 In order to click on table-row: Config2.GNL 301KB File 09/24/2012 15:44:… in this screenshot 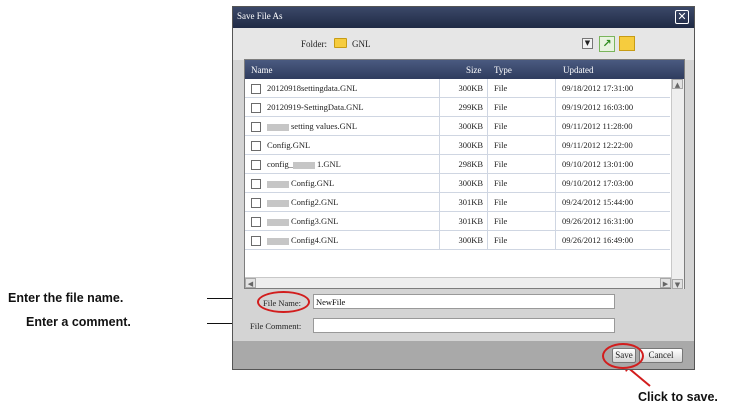, I will do `click(457, 202)`.